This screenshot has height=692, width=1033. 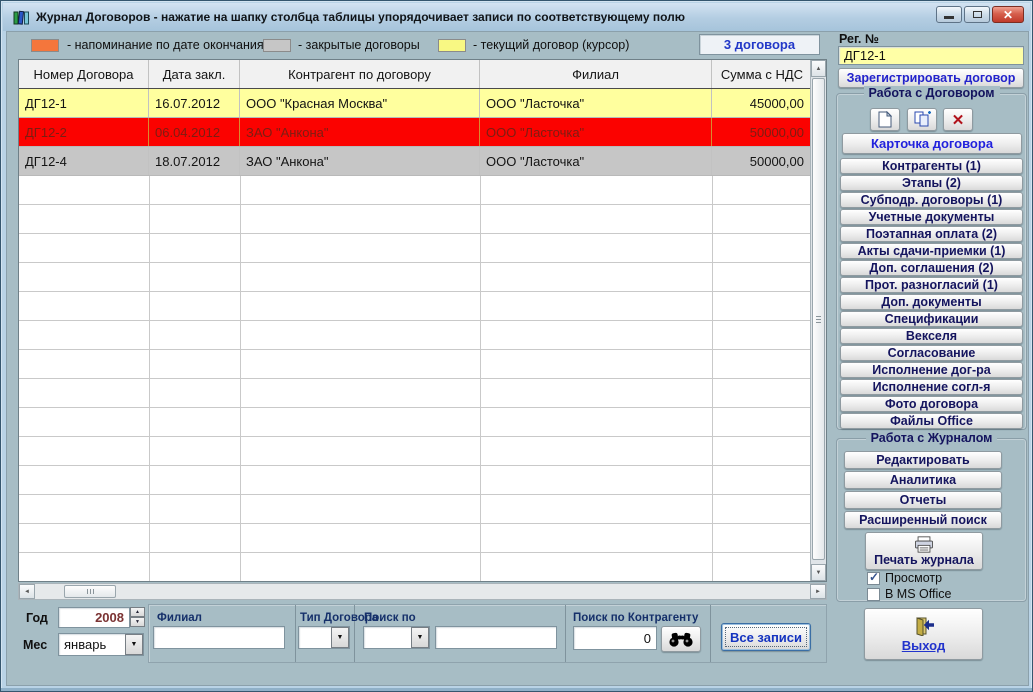 I want to click on contract-photo-button: Фото договора, so click(x=931, y=404).